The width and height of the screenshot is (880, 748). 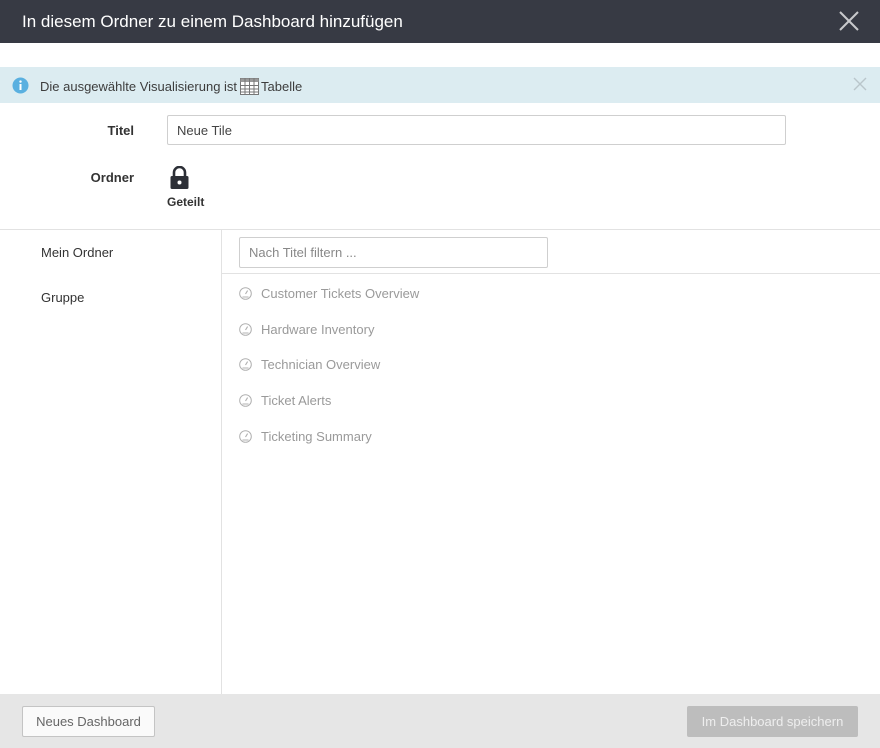 What do you see at coordinates (185, 202) in the screenshot?
I see `folder-shared-label: Geteilt` at bounding box center [185, 202].